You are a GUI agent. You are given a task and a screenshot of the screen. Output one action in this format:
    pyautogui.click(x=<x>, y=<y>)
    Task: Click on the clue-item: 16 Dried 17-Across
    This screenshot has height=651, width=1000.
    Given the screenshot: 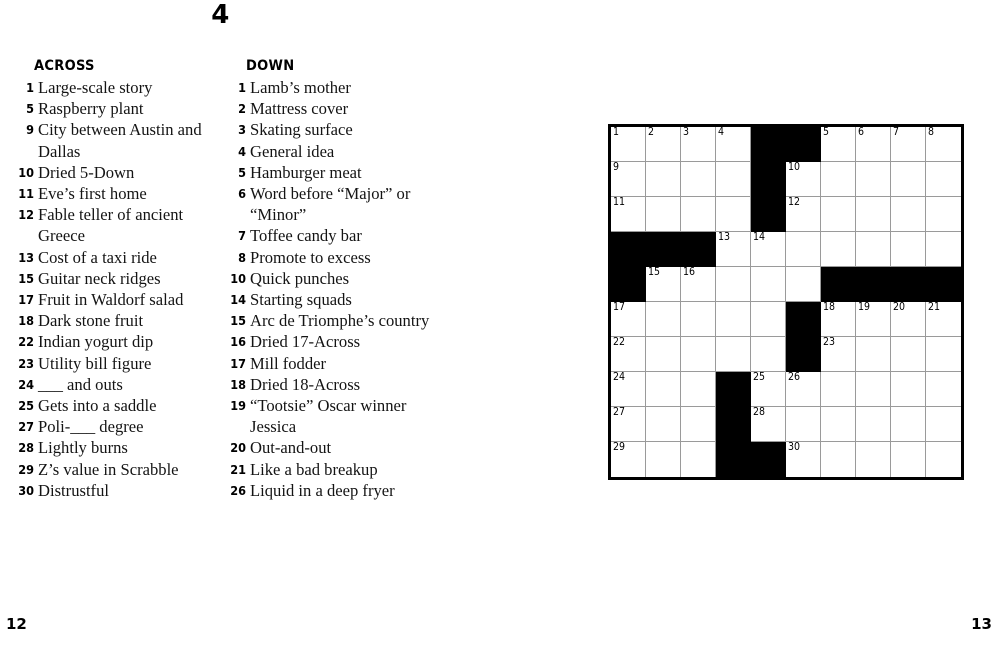 What is the action you would take?
    pyautogui.click(x=337, y=341)
    